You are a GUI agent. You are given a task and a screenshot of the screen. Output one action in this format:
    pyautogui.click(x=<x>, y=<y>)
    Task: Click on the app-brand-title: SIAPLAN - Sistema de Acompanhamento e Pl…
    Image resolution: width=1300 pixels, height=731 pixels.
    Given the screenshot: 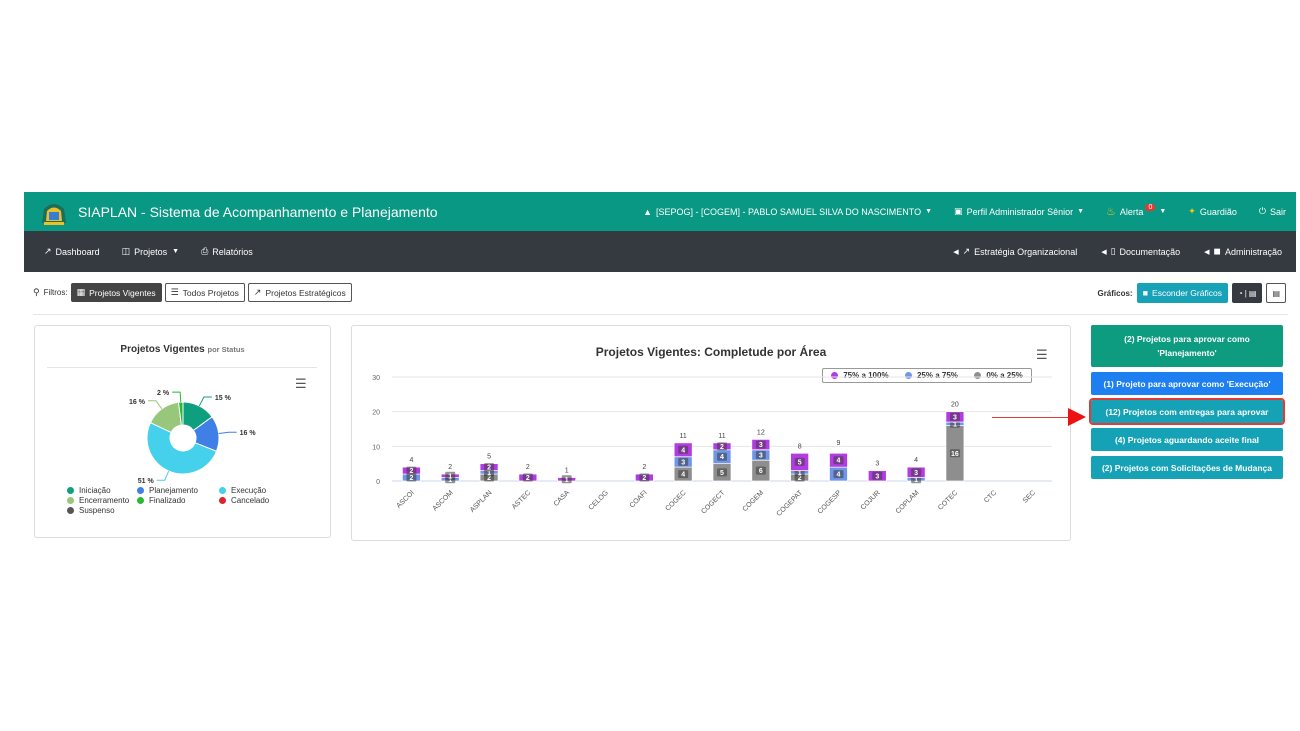 What is the action you would take?
    pyautogui.click(x=258, y=212)
    